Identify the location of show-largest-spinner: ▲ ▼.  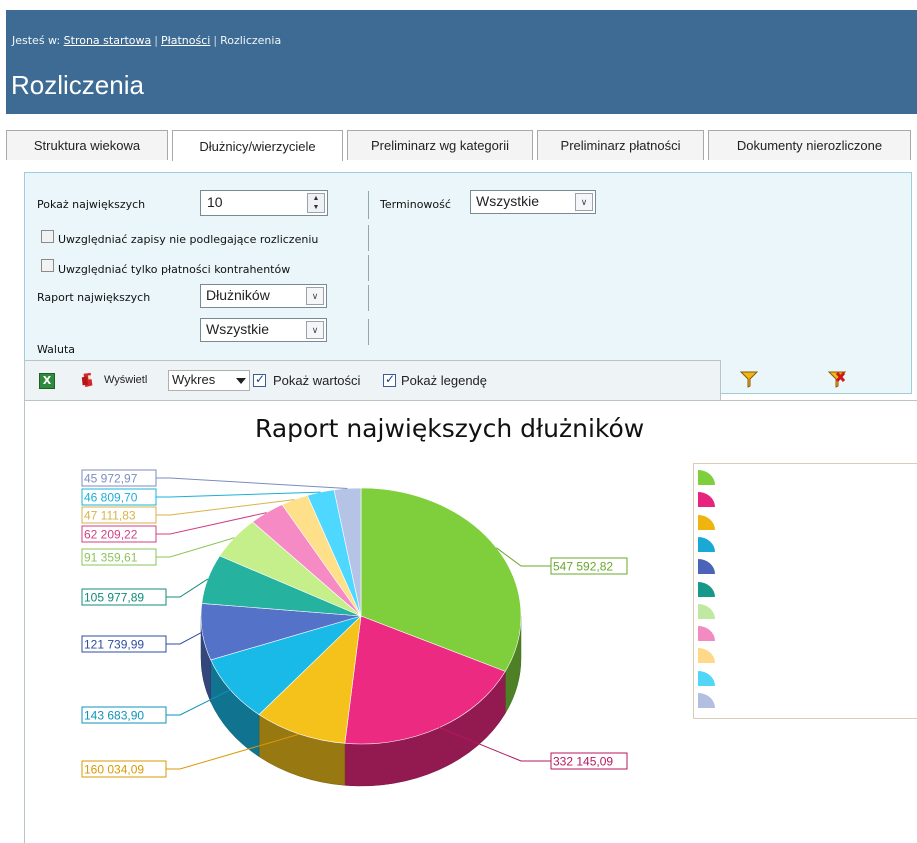
(316, 203).